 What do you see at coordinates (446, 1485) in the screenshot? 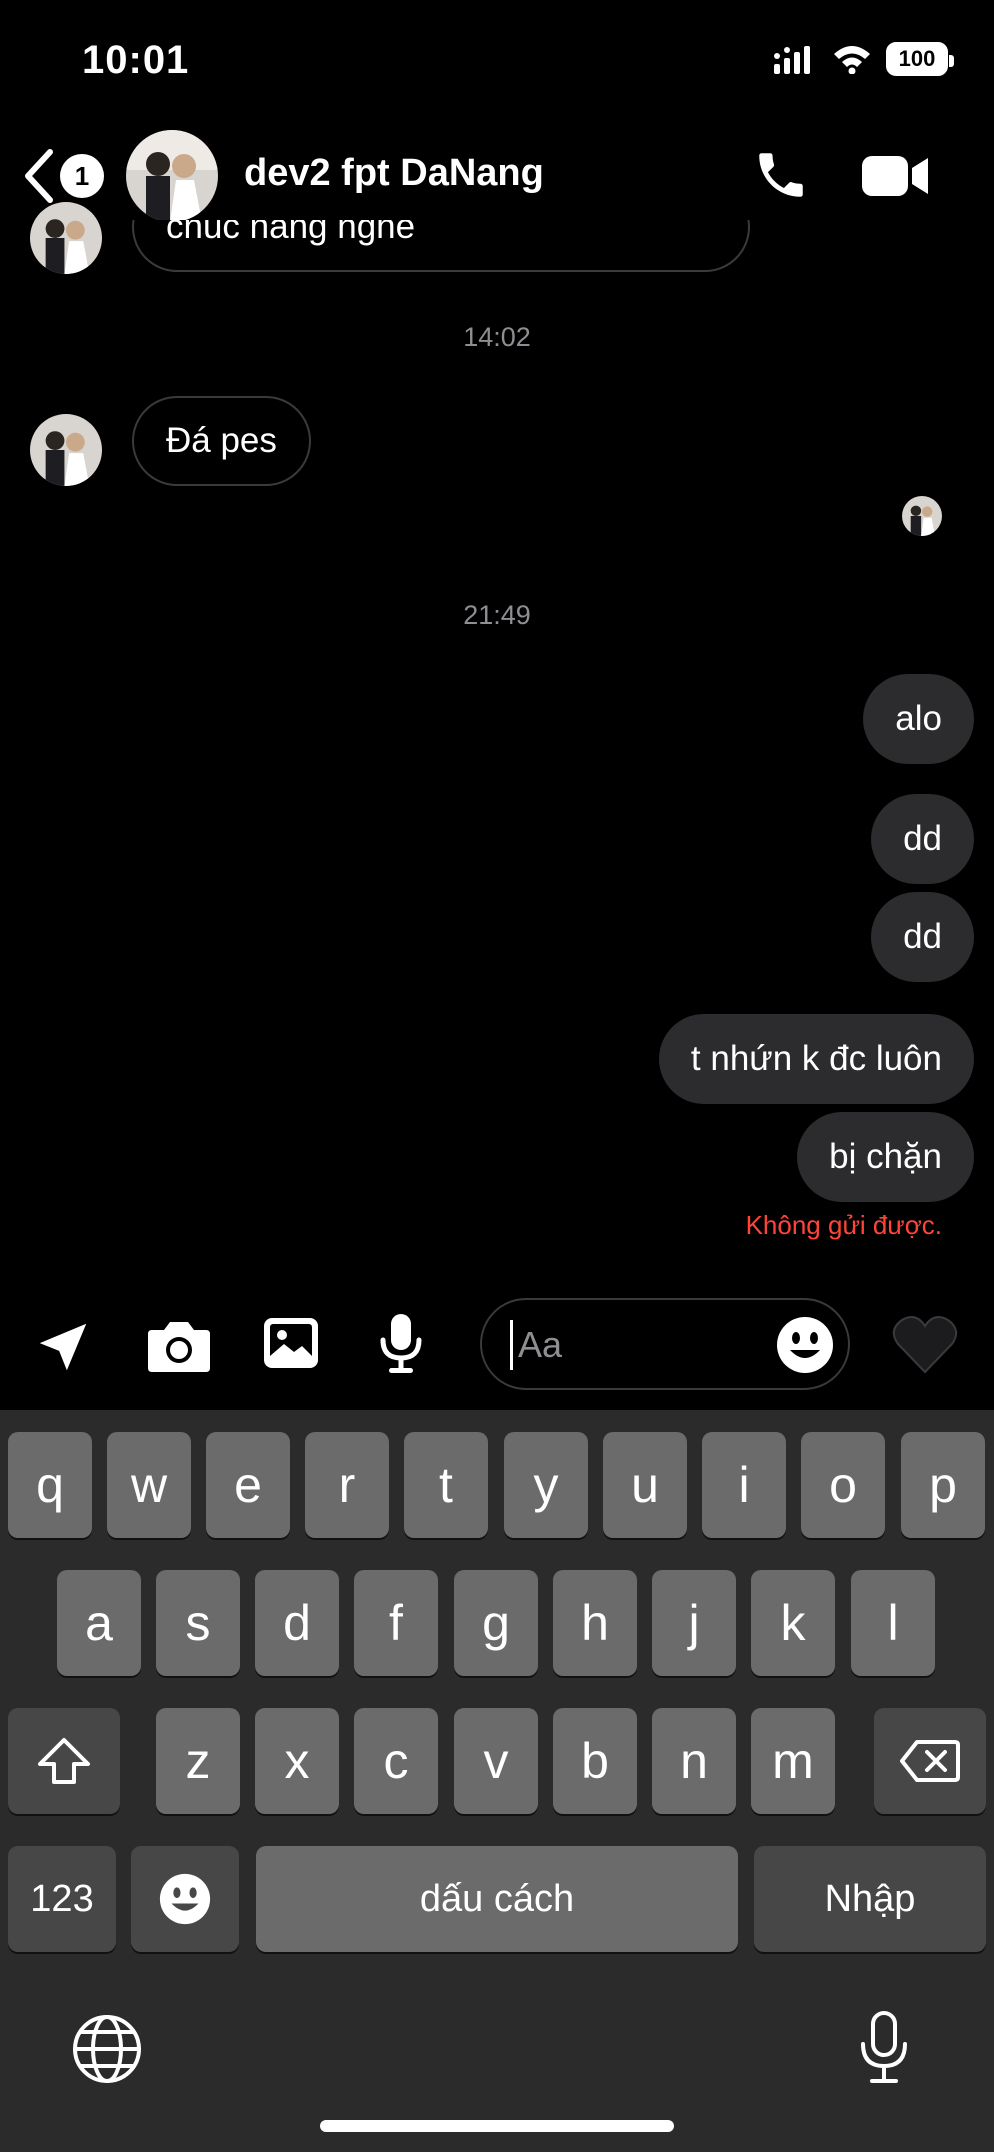
I see `key-t: t` at bounding box center [446, 1485].